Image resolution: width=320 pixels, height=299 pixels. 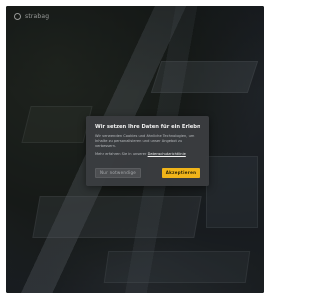 I want to click on consent-link-prefix: Mehr erfahren Sie in unserer, so click(x=121, y=153).